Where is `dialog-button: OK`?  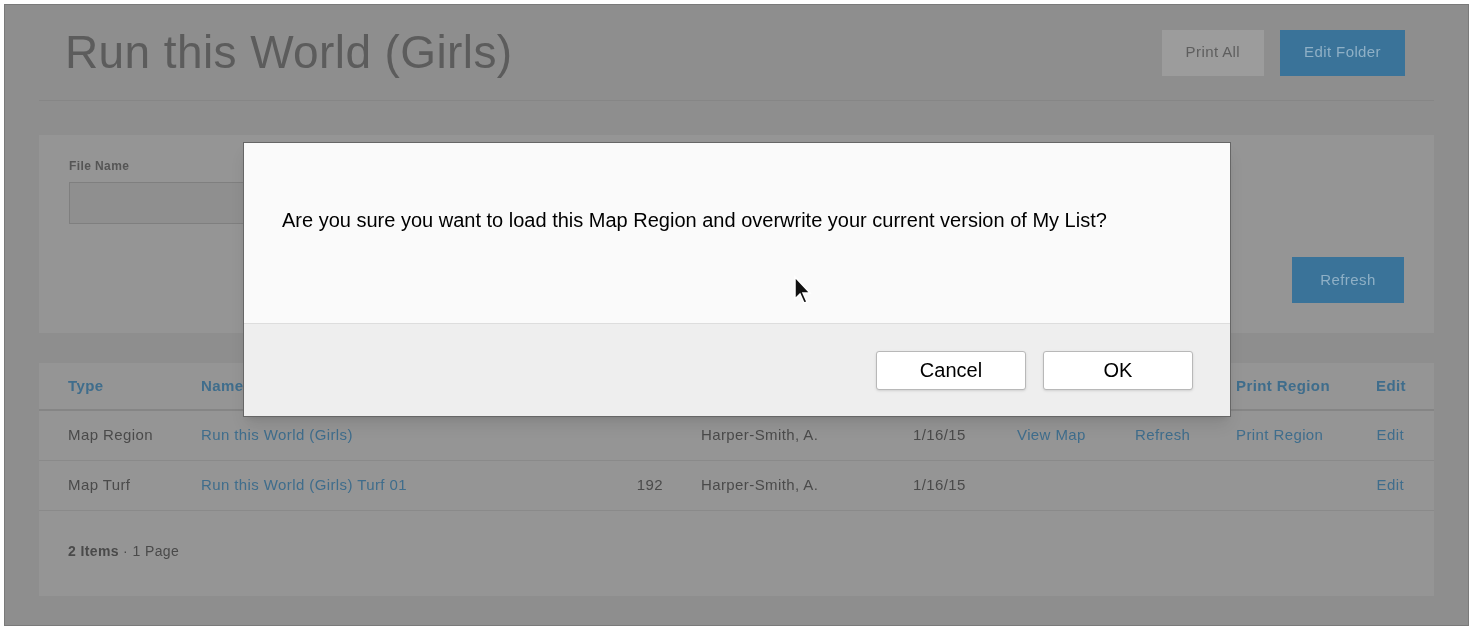 dialog-button: OK is located at coordinates (1118, 370).